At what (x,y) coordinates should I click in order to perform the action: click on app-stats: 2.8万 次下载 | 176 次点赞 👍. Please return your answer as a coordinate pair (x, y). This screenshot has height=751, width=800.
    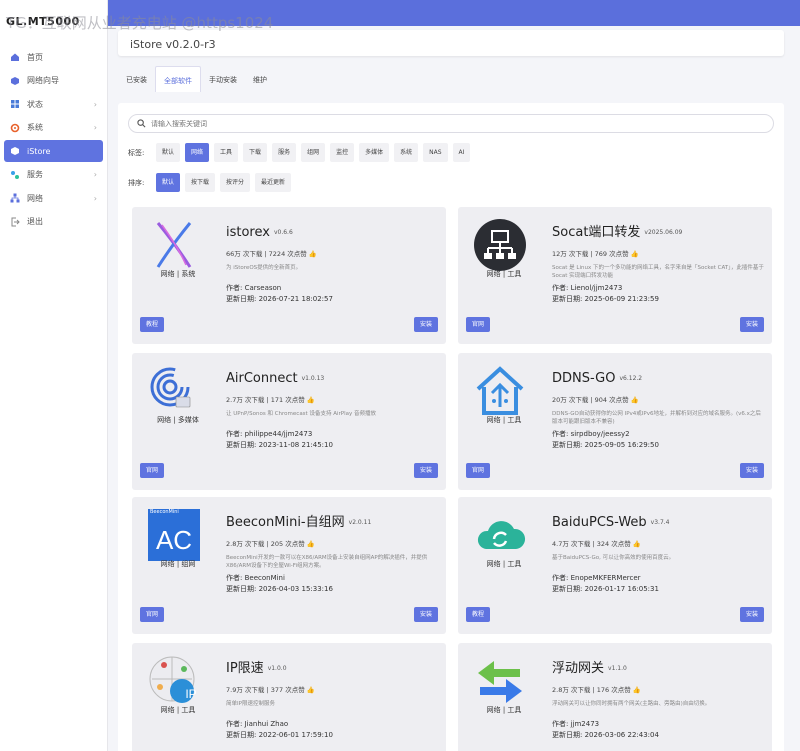
    Looking at the image, I should click on (658, 689).